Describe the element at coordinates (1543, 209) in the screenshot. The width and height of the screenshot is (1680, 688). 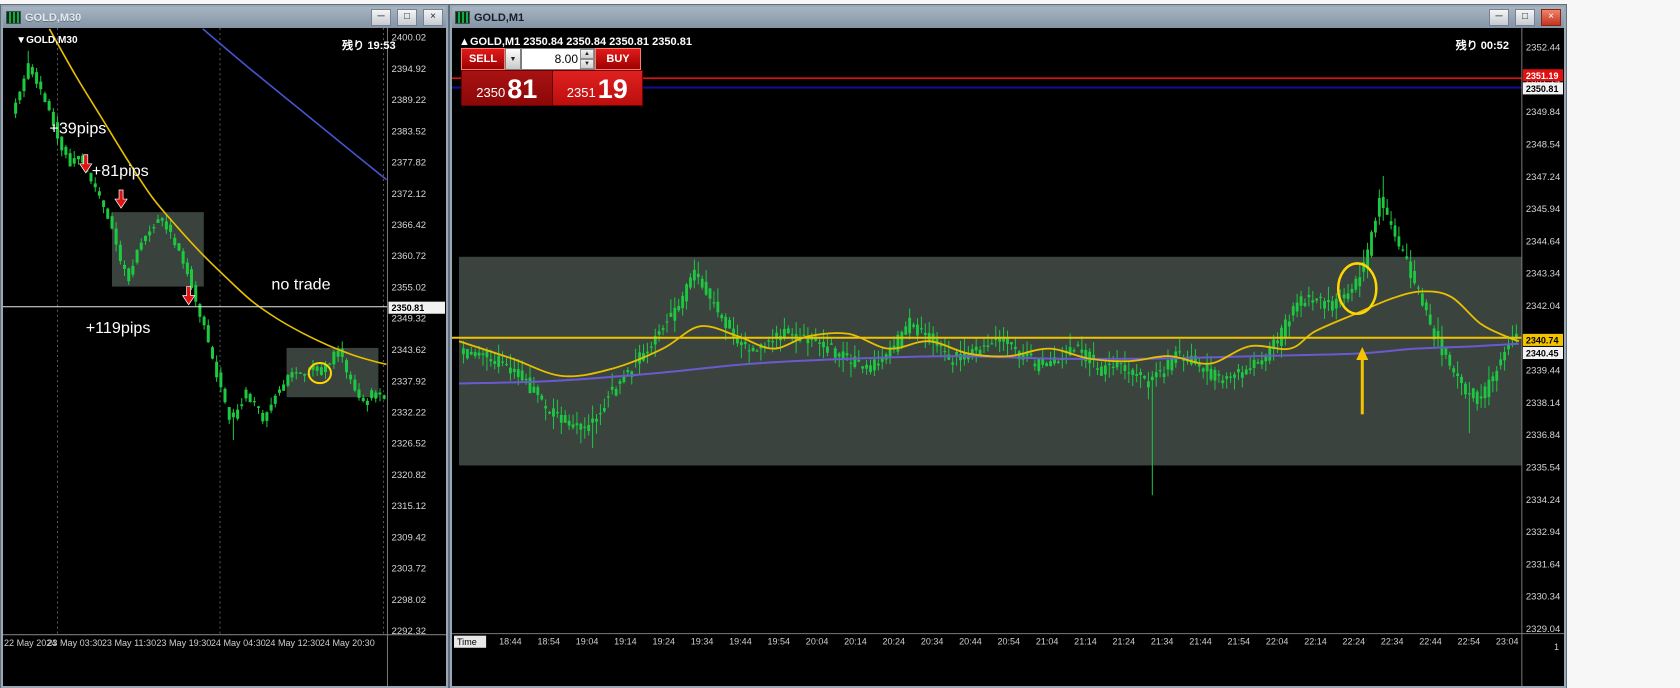
I see `svg-text: 2345.94` at that location.